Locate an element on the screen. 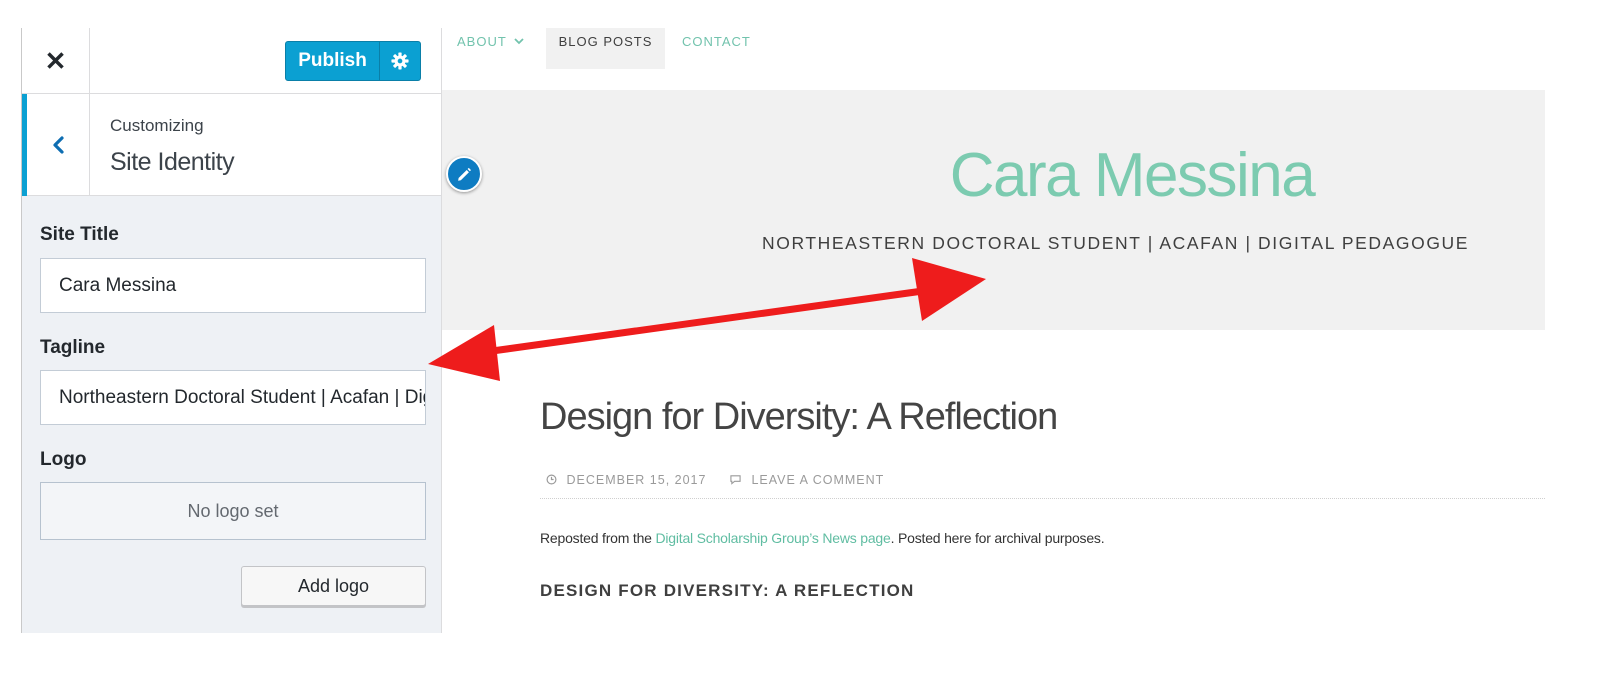 The height and width of the screenshot is (678, 1600). body-after: . Posted here for archival purposes. is located at coordinates (997, 538).